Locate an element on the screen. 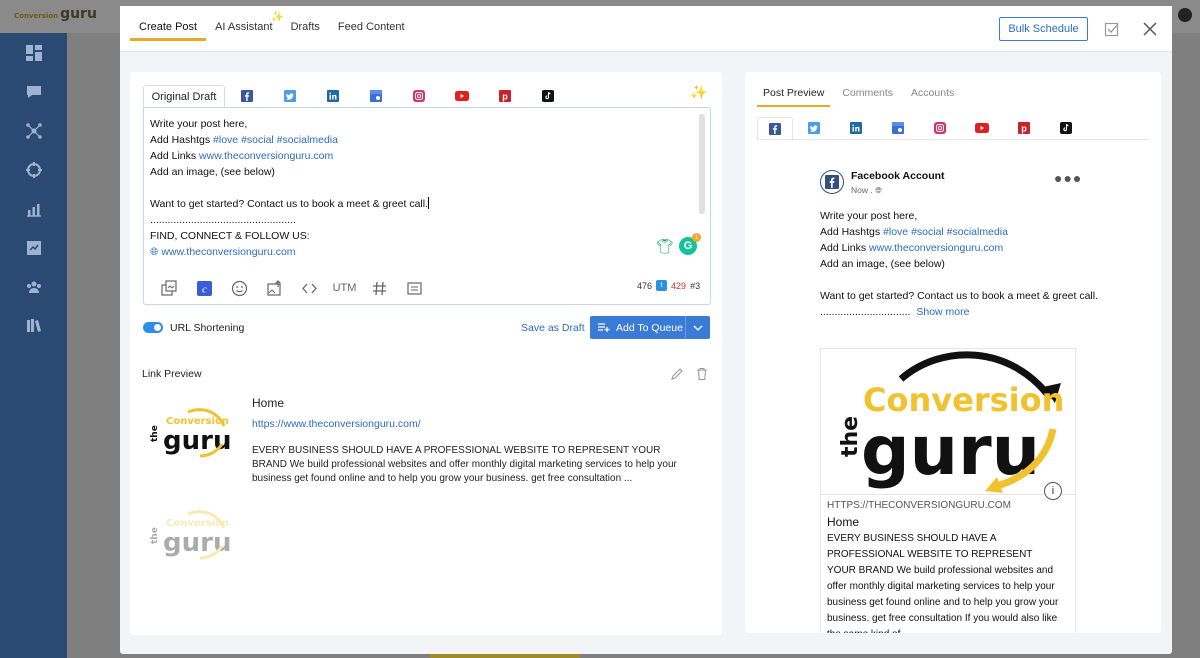 The image size is (1200, 658). preview-tab-google-business is located at coordinates (898, 128).